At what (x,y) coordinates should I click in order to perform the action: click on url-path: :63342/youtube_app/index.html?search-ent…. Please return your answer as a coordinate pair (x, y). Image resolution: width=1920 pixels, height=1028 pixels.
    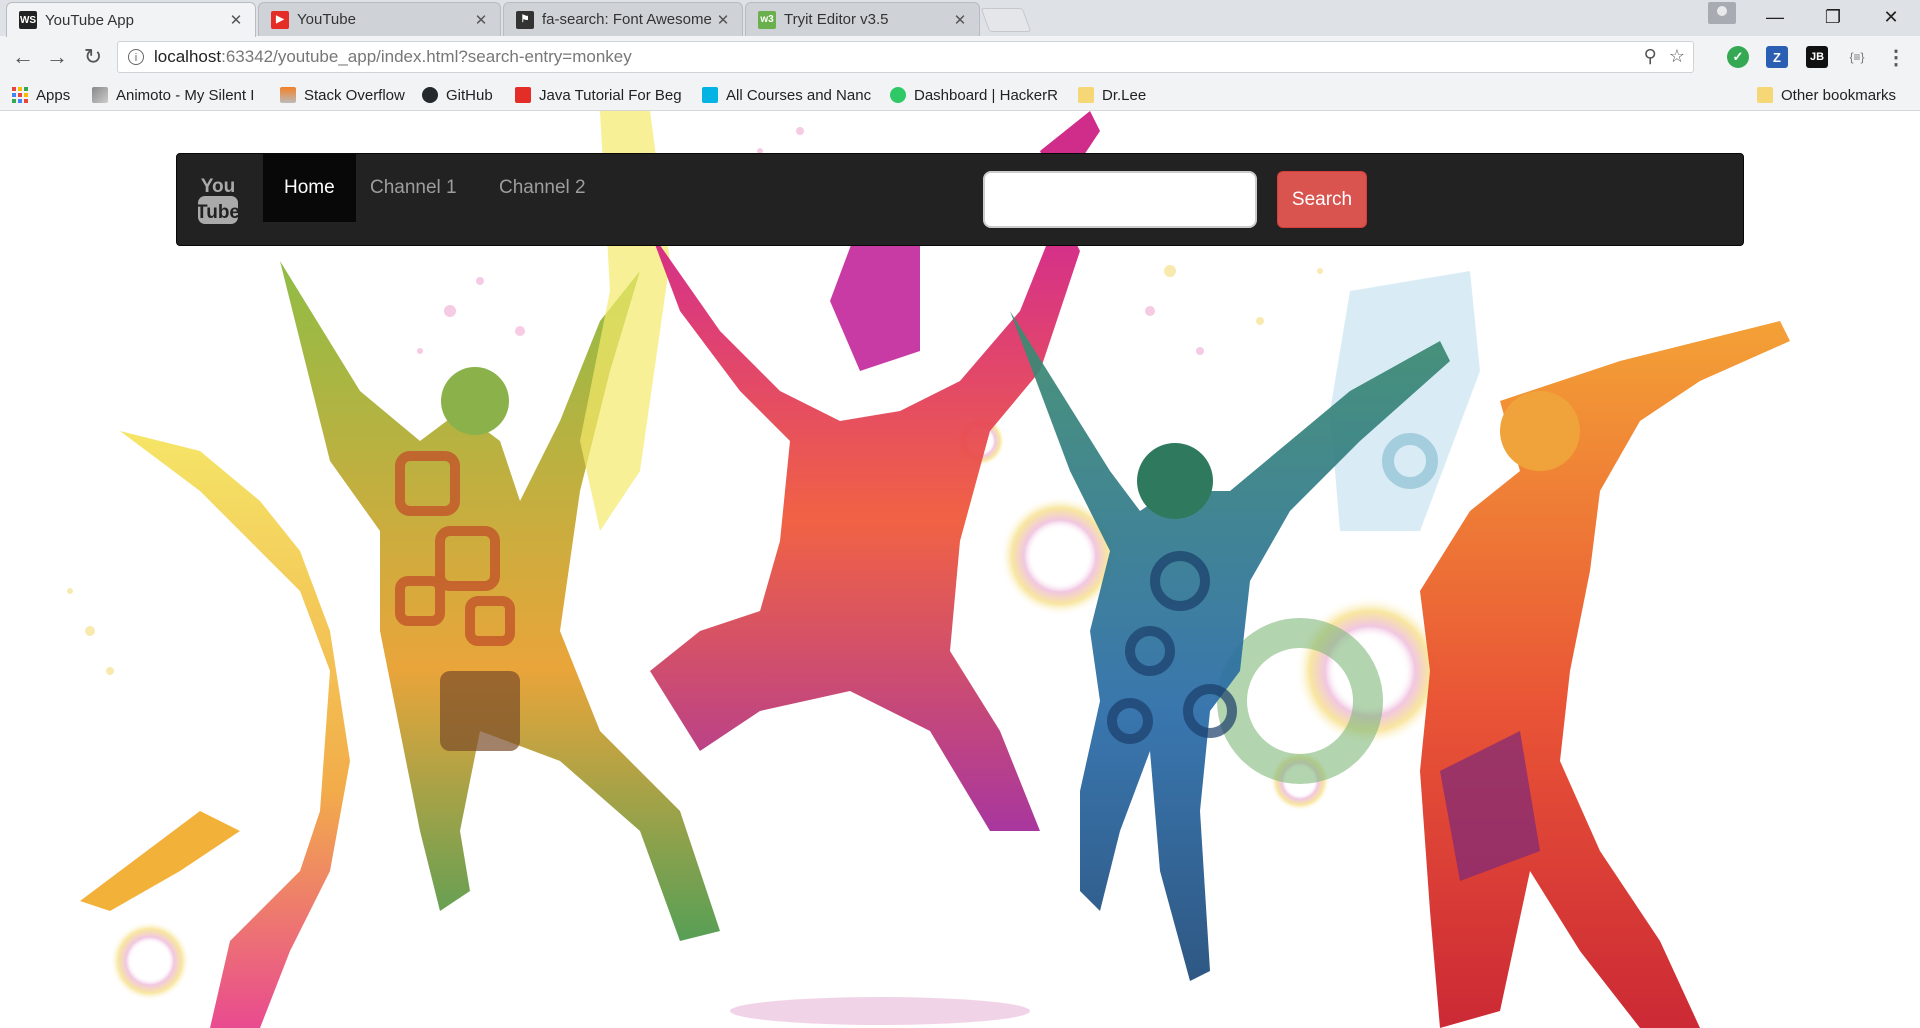
    Looking at the image, I should click on (426, 56).